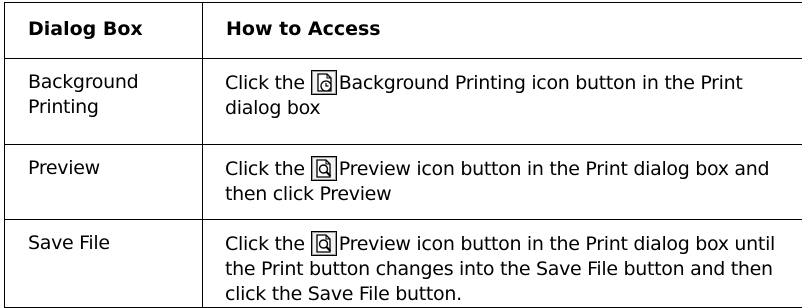  What do you see at coordinates (104, 31) in the screenshot?
I see `header-dialog-box: Dialog Box` at bounding box center [104, 31].